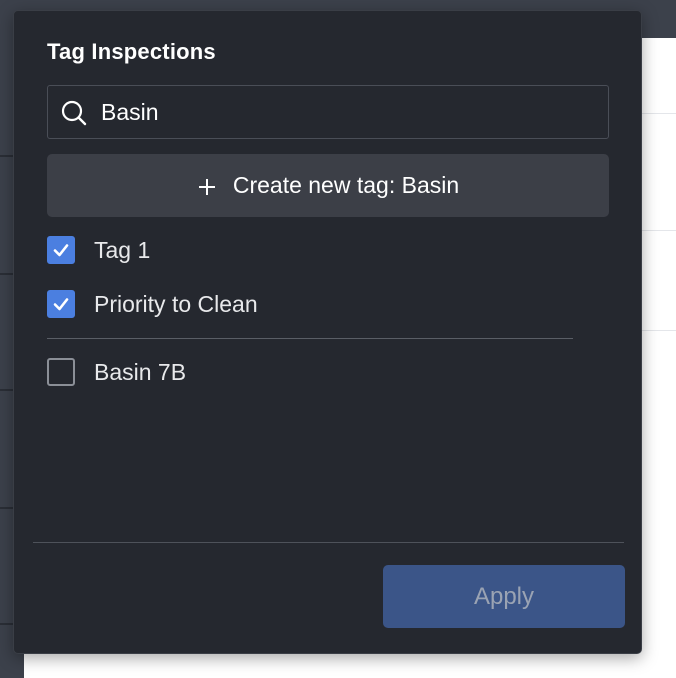 The width and height of the screenshot is (676, 678). What do you see at coordinates (310, 338) in the screenshot?
I see `tag-list-divider` at bounding box center [310, 338].